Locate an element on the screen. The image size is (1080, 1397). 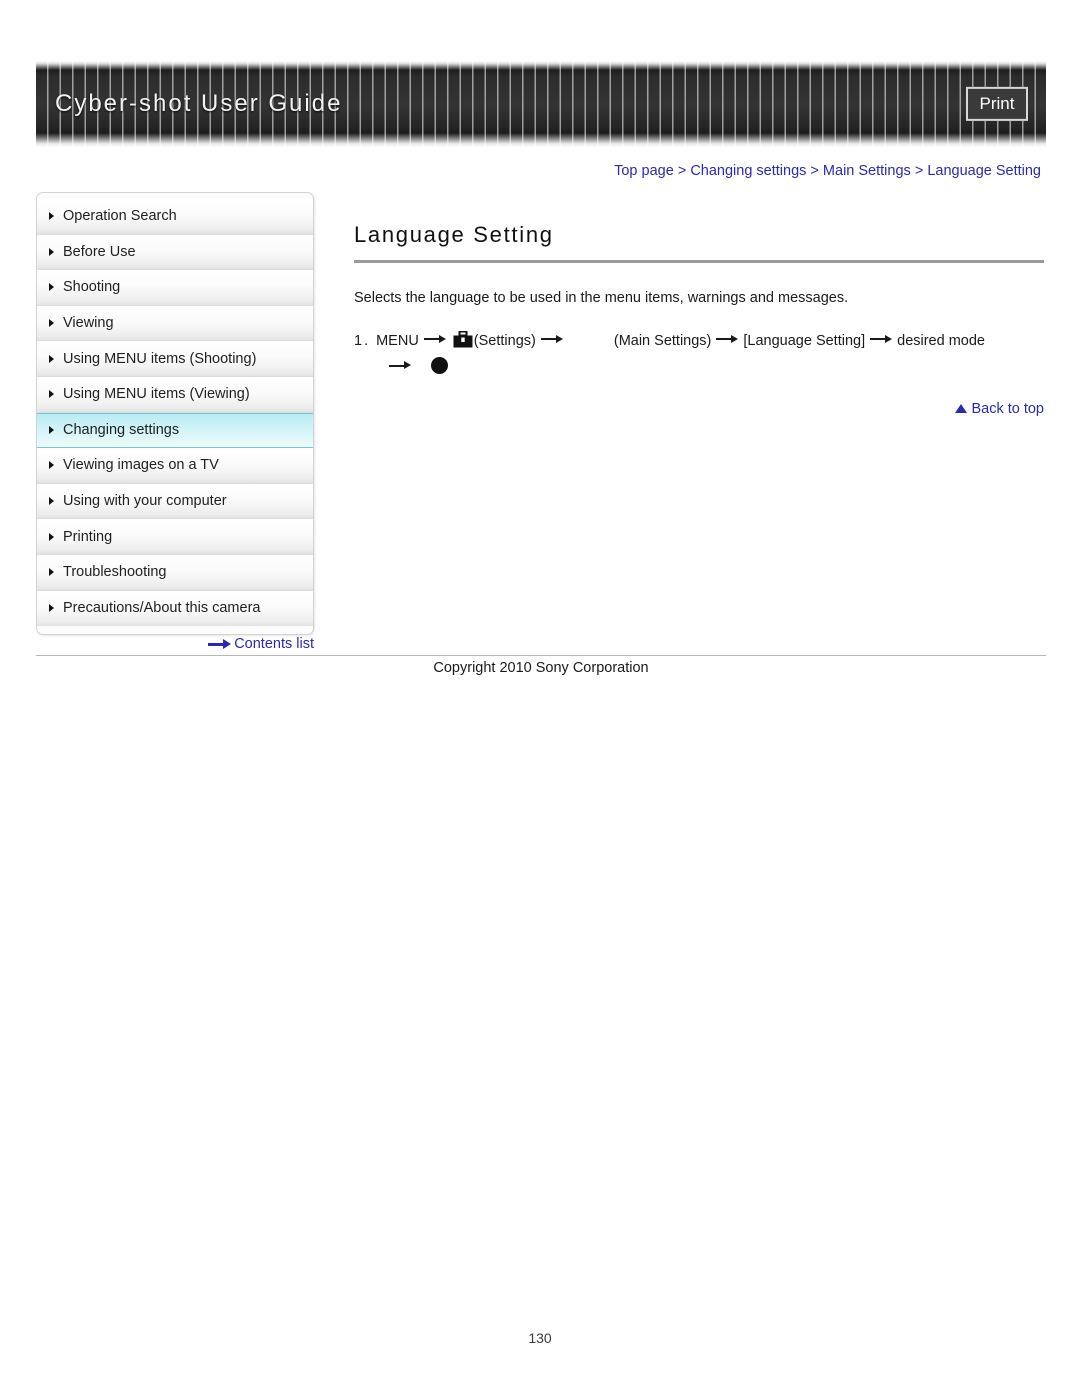
breadcrumb-item-top-page: Top page is located at coordinates (644, 171).